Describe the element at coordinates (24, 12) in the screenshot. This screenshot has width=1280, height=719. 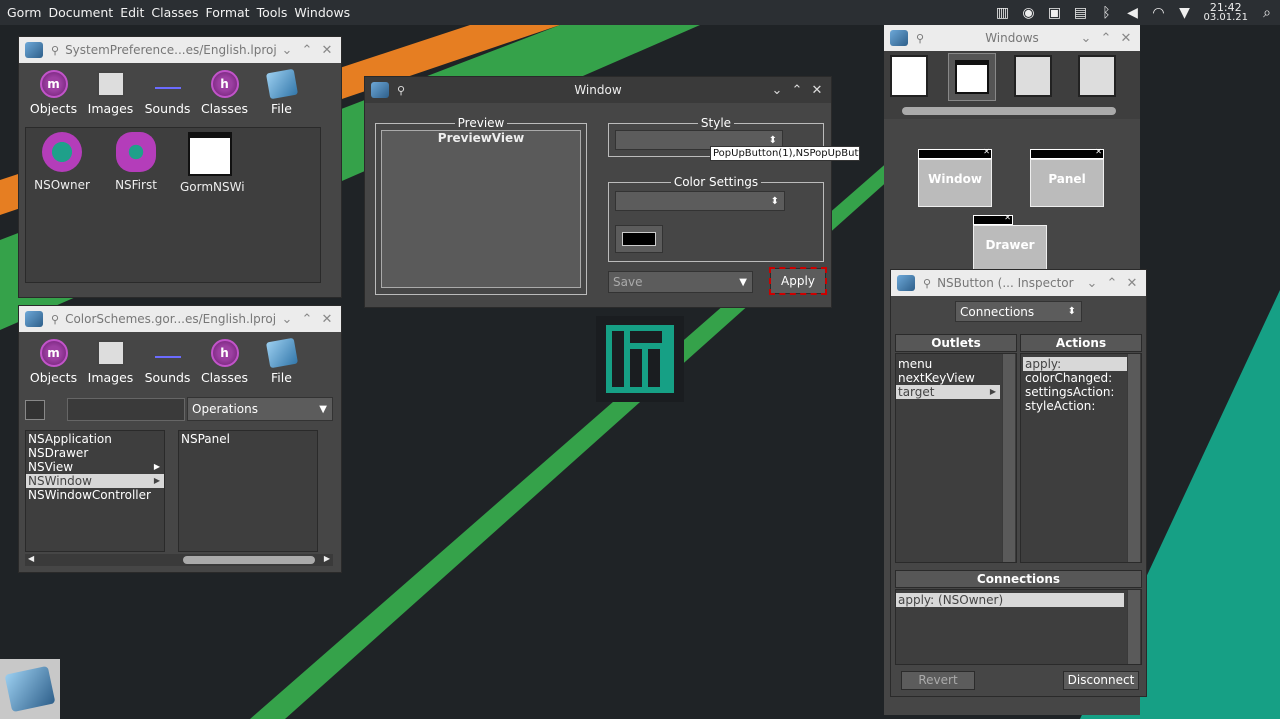
I see `menu-gorm: Gorm` at that location.